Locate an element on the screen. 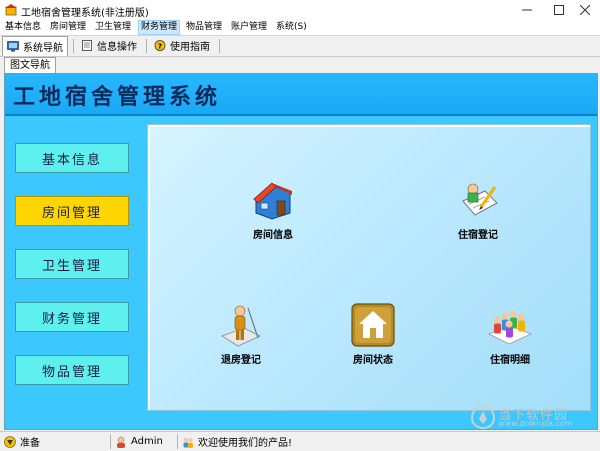 This screenshot has height=451, width=600. person-checkout-icon is located at coordinates (241, 326).